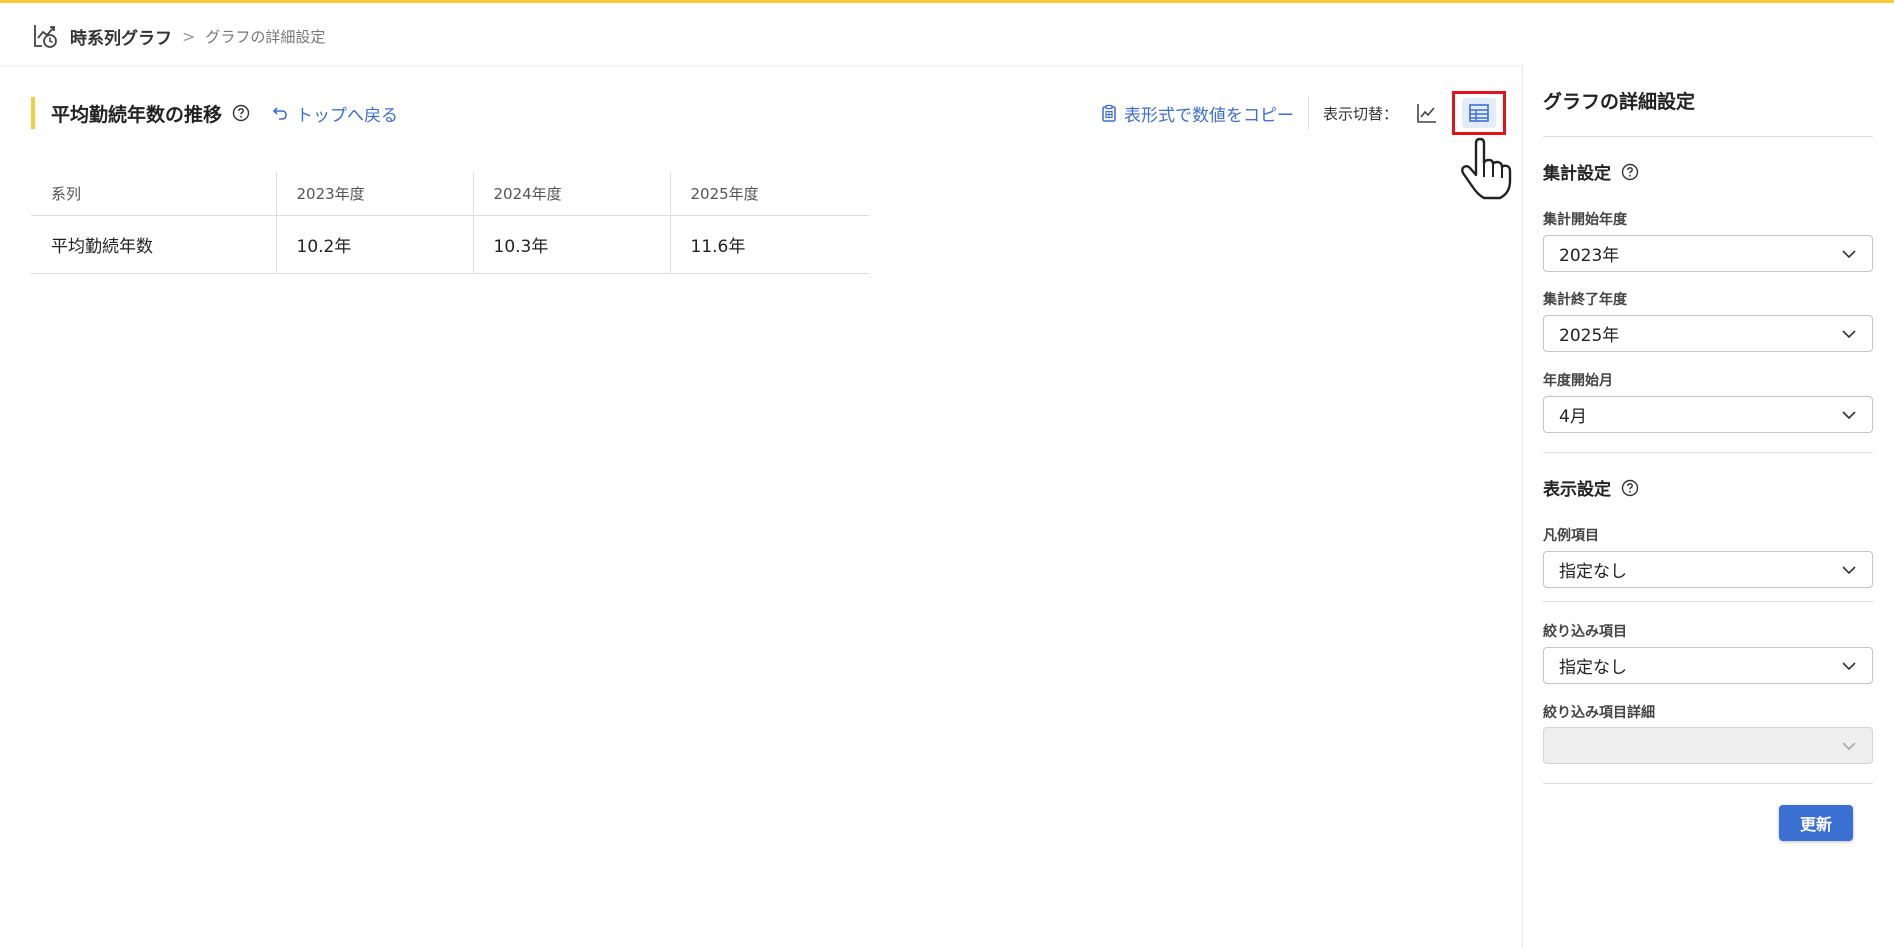 The width and height of the screenshot is (1894, 949). I want to click on table-row: 平均勤続年数 10.2年 10.3年 11.6年, so click(450, 244).